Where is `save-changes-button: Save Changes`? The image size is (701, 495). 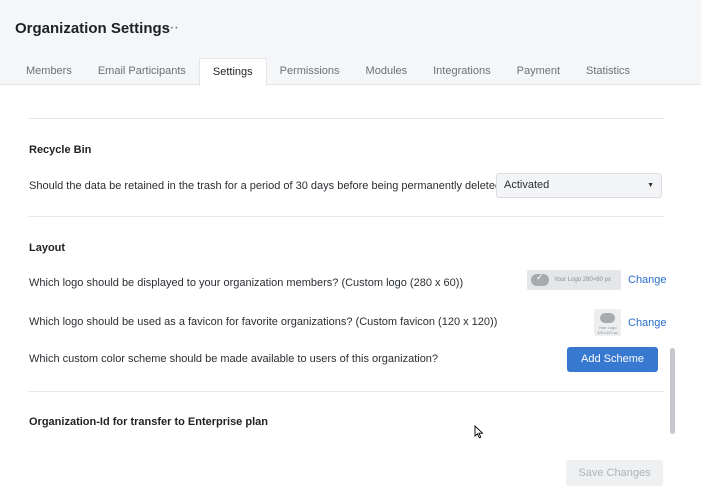
save-changes-button: Save Changes is located at coordinates (614, 473).